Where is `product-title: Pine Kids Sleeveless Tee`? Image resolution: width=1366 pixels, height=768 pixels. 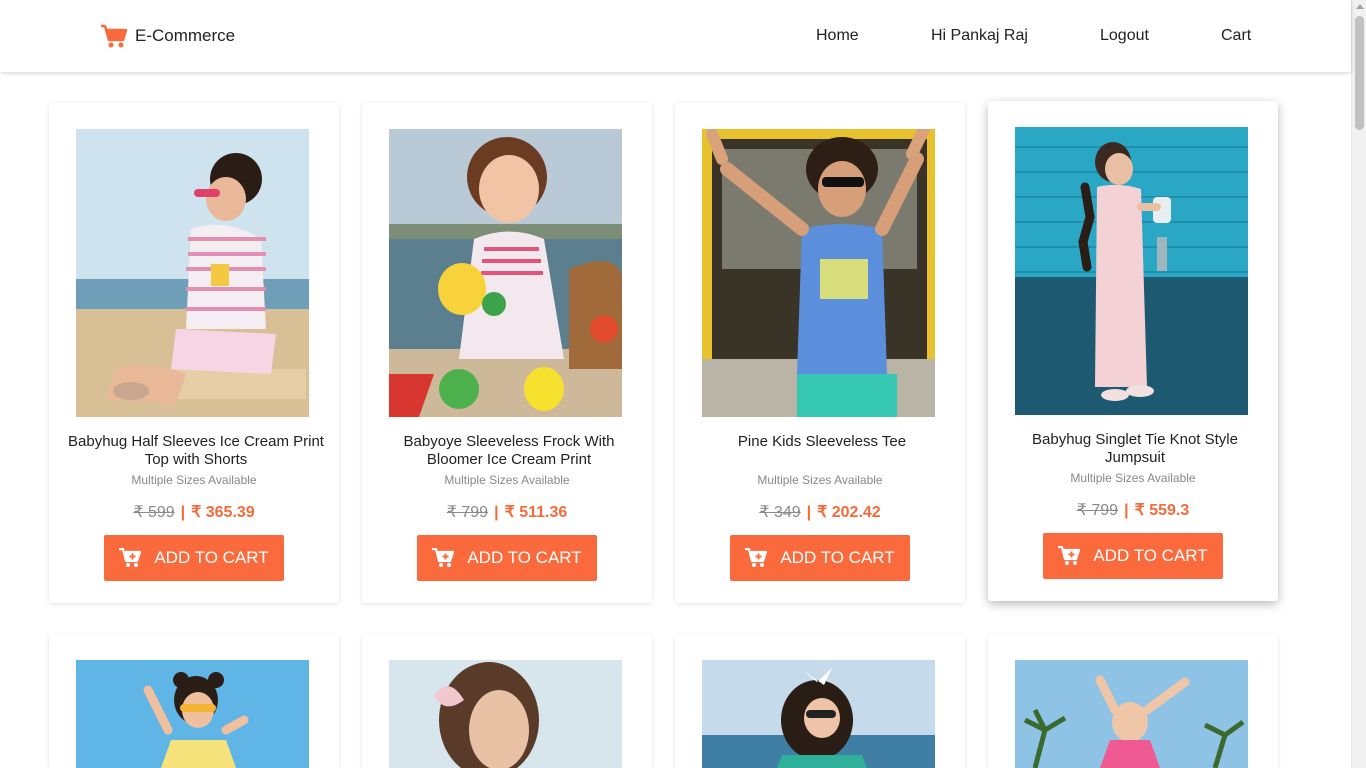 product-title: Pine Kids Sleeveless Tee is located at coordinates (822, 442).